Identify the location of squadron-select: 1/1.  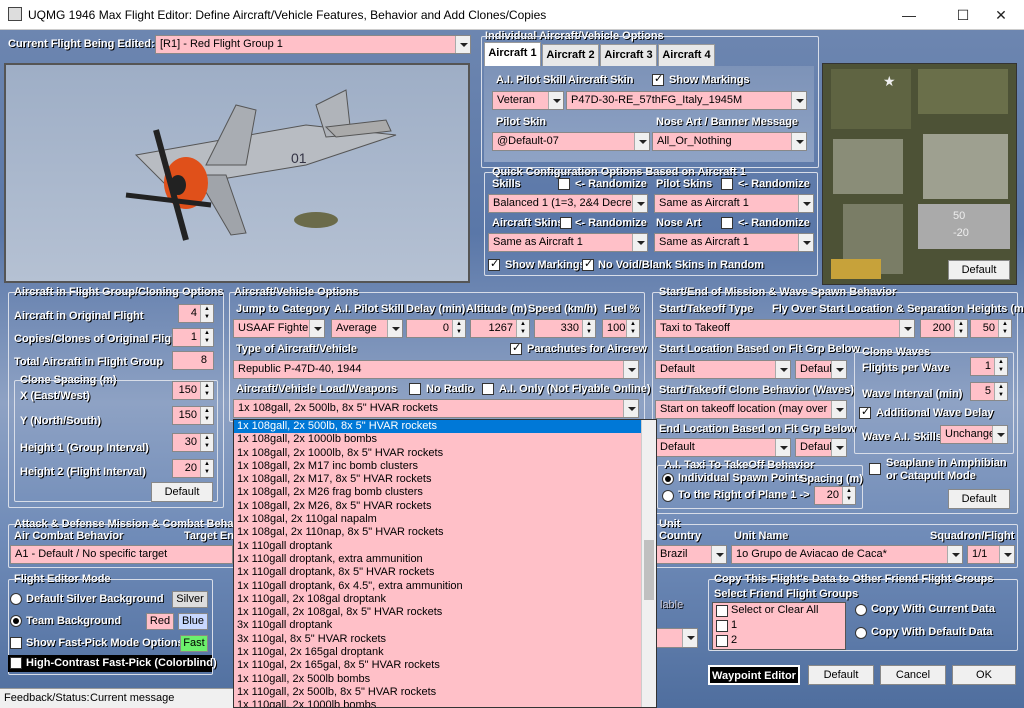
(991, 554).